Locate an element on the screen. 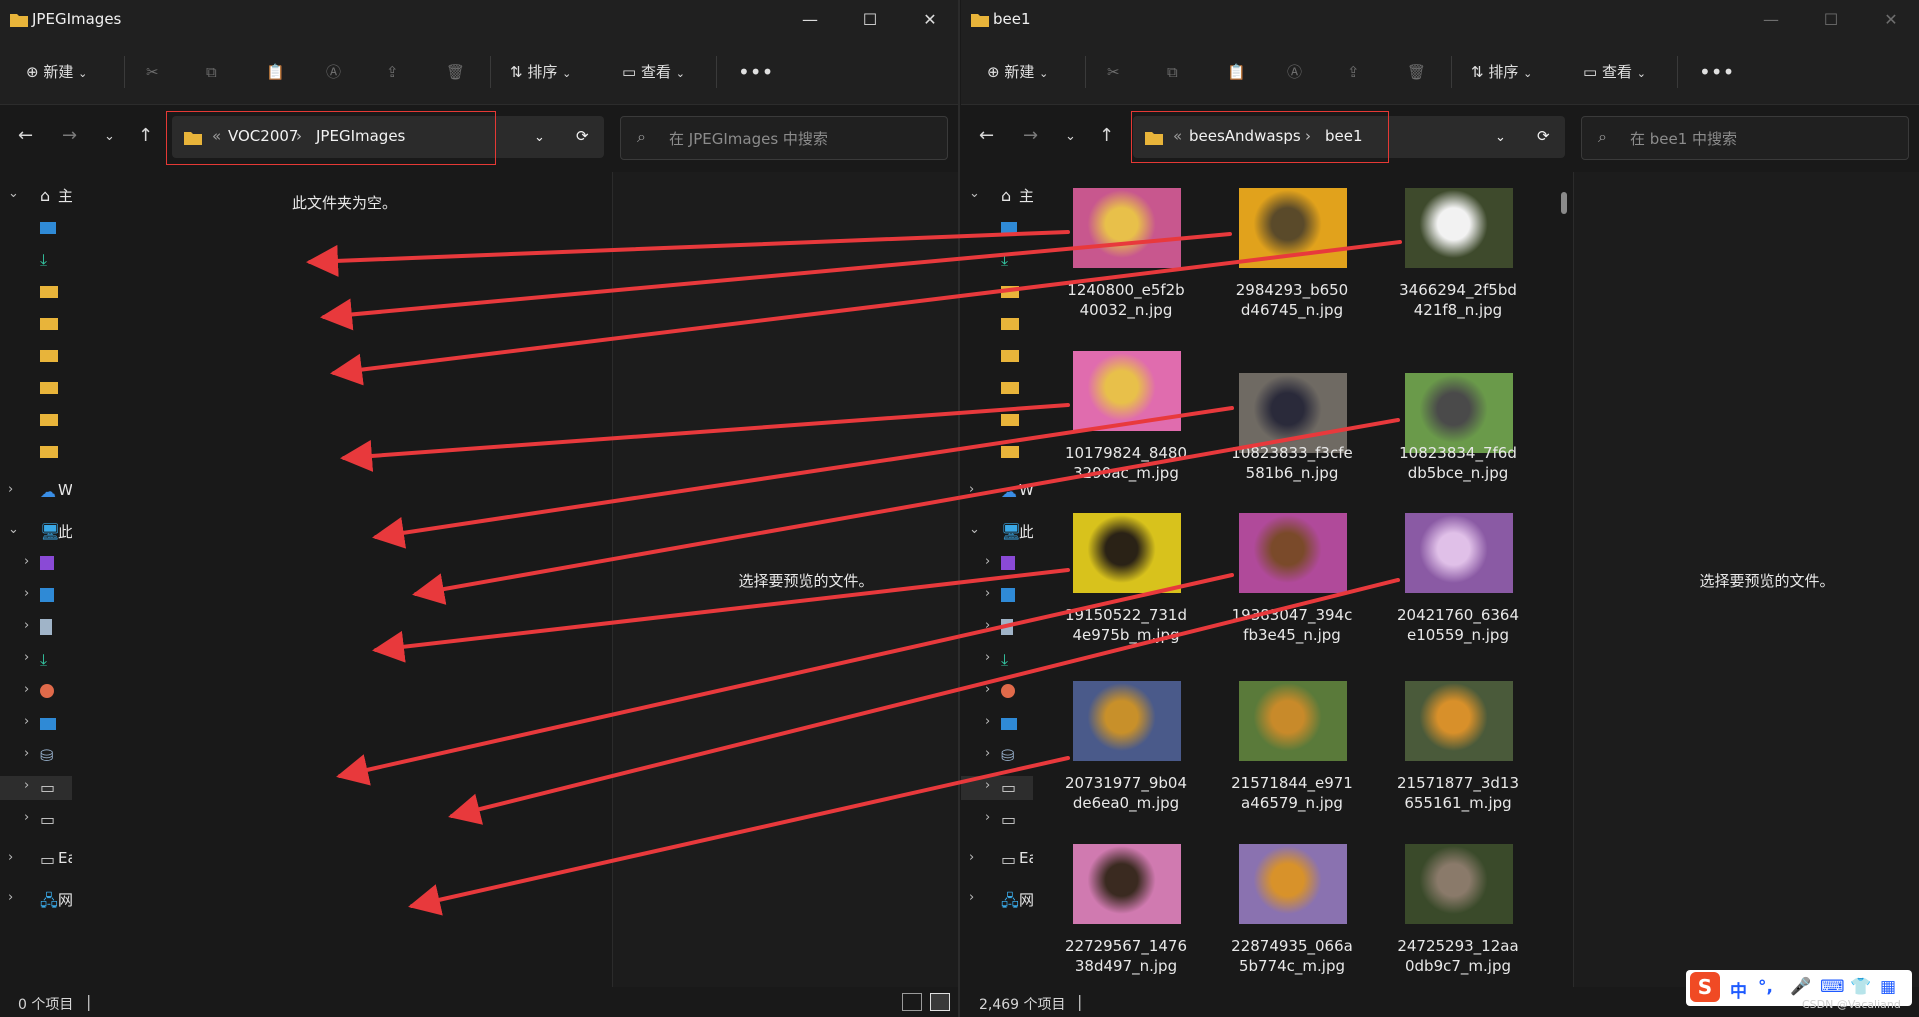 The image size is (1919, 1017). file-tile: 22729567_1476 38d497_n.jpg is located at coordinates (1121, 913).